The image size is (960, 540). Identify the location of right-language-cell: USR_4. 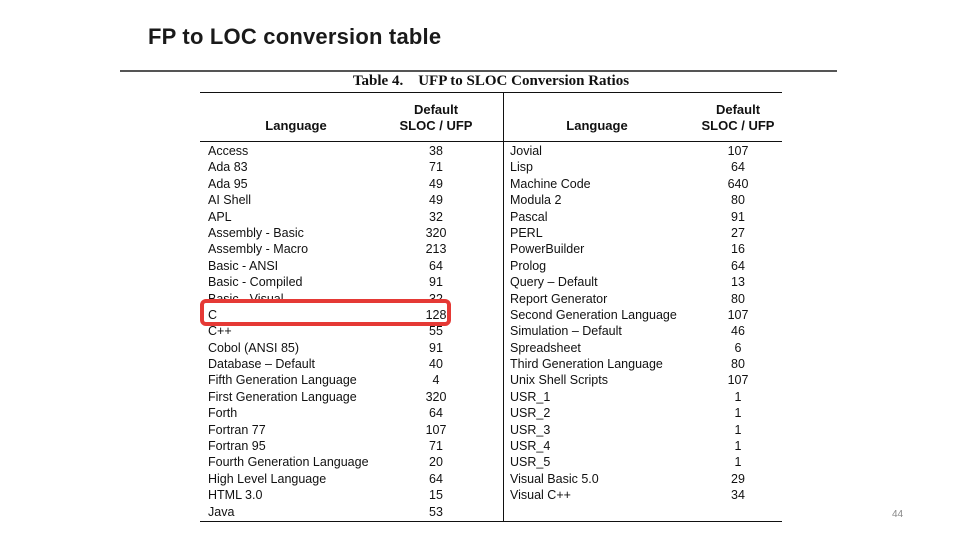
(530, 446).